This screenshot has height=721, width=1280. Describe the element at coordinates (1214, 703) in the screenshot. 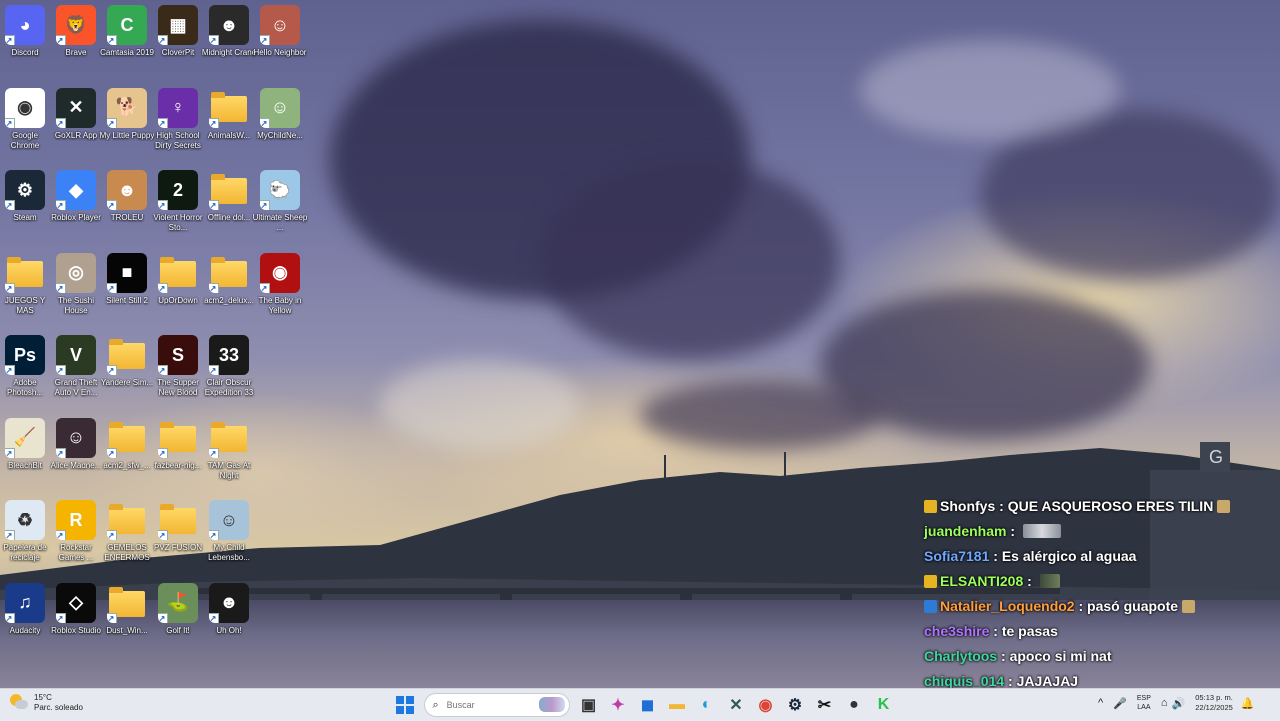

I see `clock: 05:13 p. m. 22/12/2025` at that location.